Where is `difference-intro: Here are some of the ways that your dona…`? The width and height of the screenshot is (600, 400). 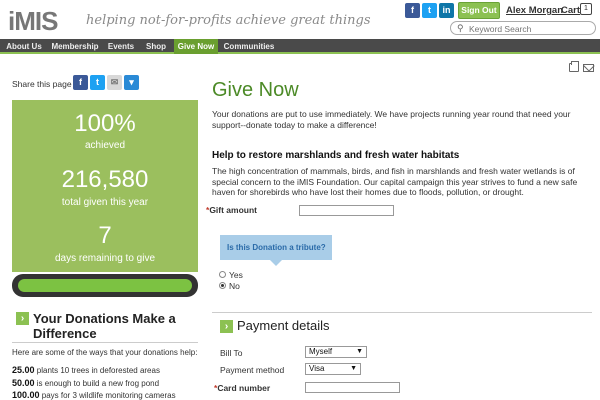
difference-intro: Here are some of the ways that your dona… is located at coordinates (105, 352).